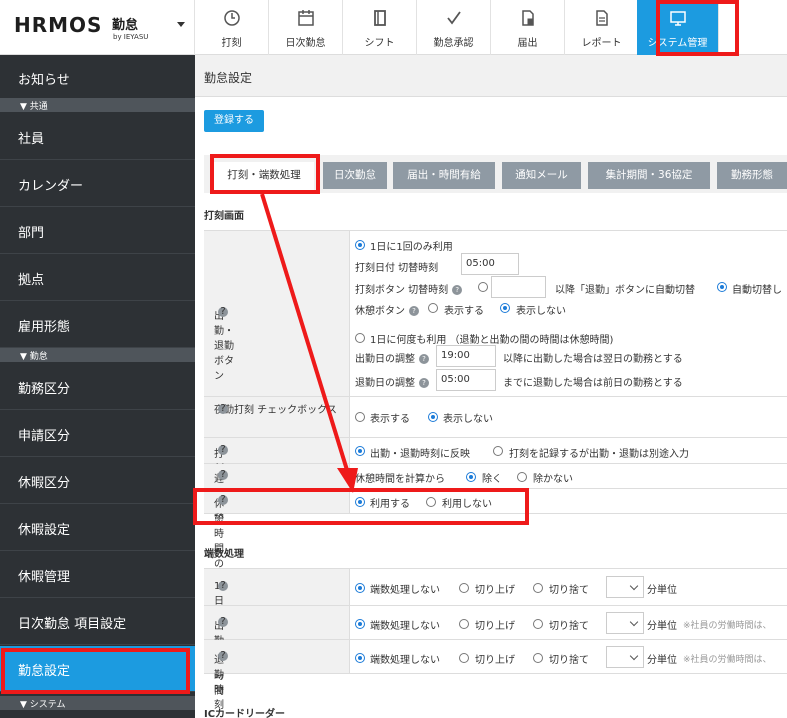  What do you see at coordinates (97, 434) in the screenshot?
I see `sidebar-item-request-types: 申請区分` at bounding box center [97, 434].